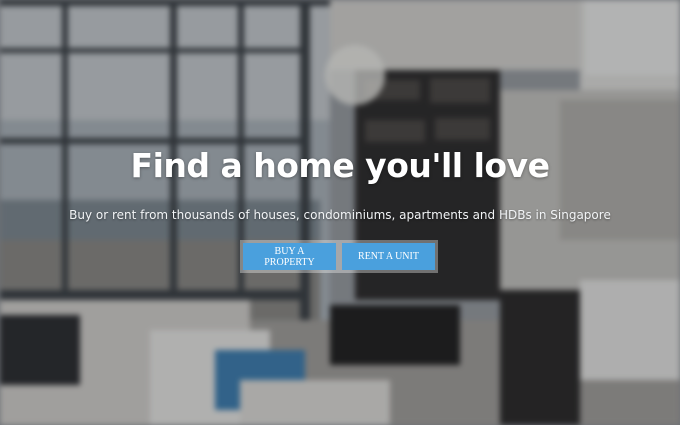  Describe the element at coordinates (339, 256) in the screenshot. I see `action-buttons: BUY A PROPERTY RENT A UNIT` at that location.